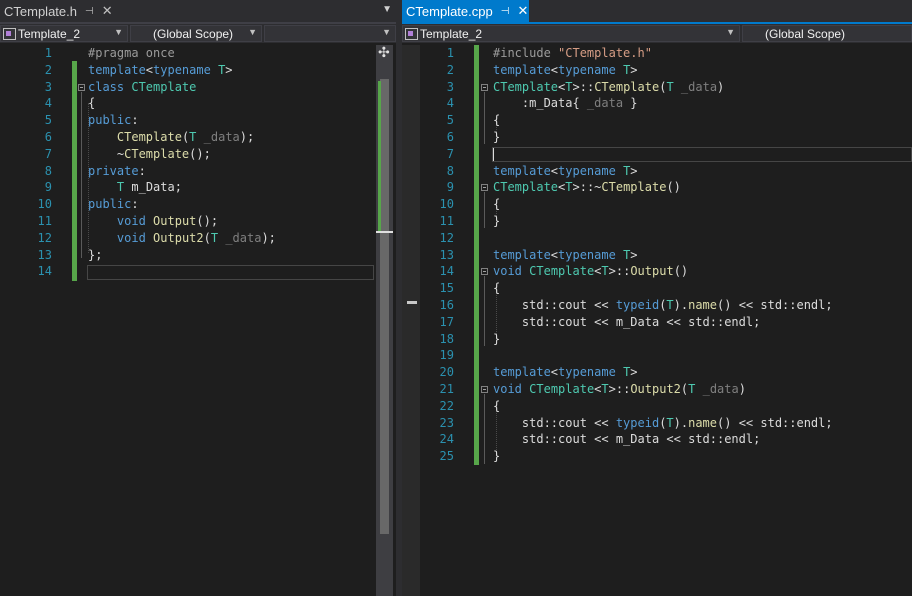 This screenshot has height=596, width=912. Describe the element at coordinates (446, 338) in the screenshot. I see `line-number: 18` at that location.